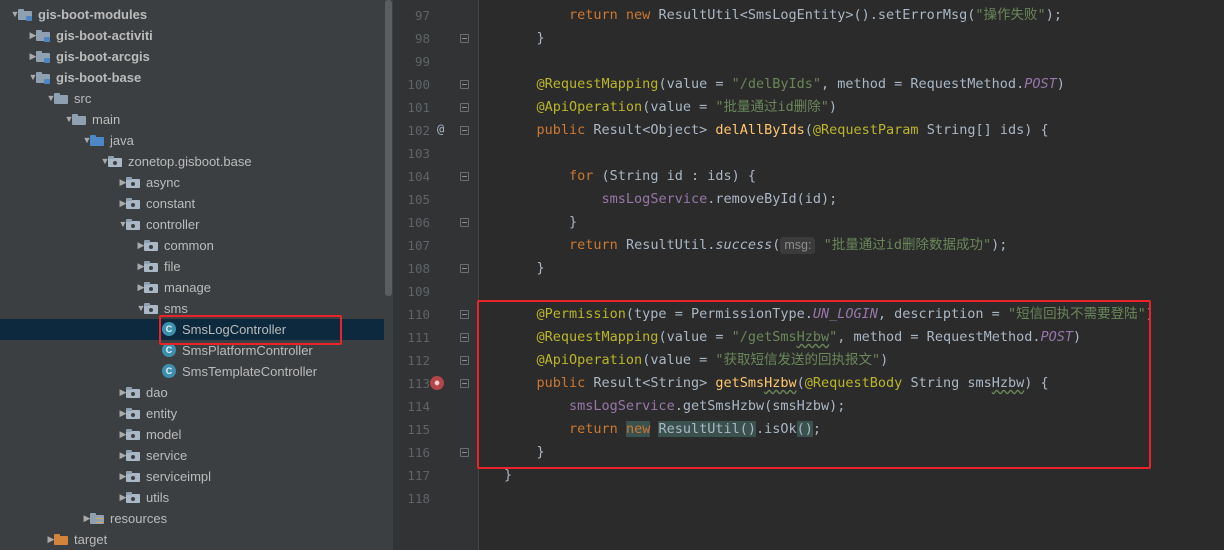 This screenshot has height=550, width=1224. I want to click on gutter-separator, so click(478, 275).